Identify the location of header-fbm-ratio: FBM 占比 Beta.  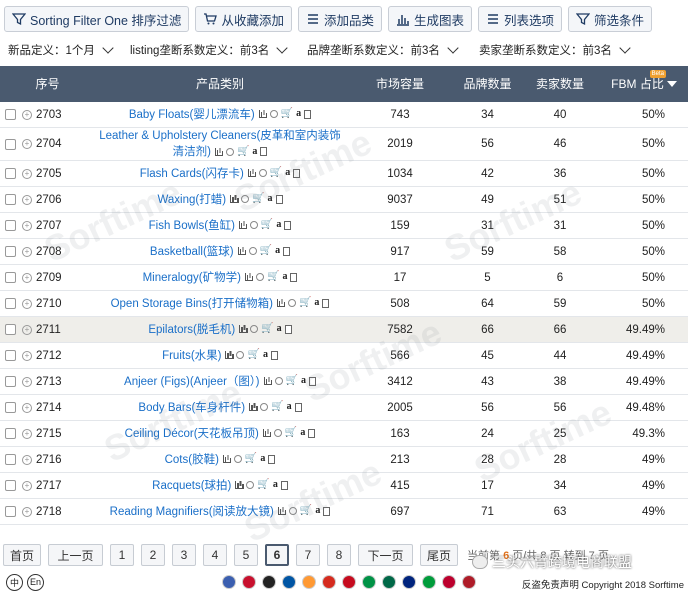
(644, 84).